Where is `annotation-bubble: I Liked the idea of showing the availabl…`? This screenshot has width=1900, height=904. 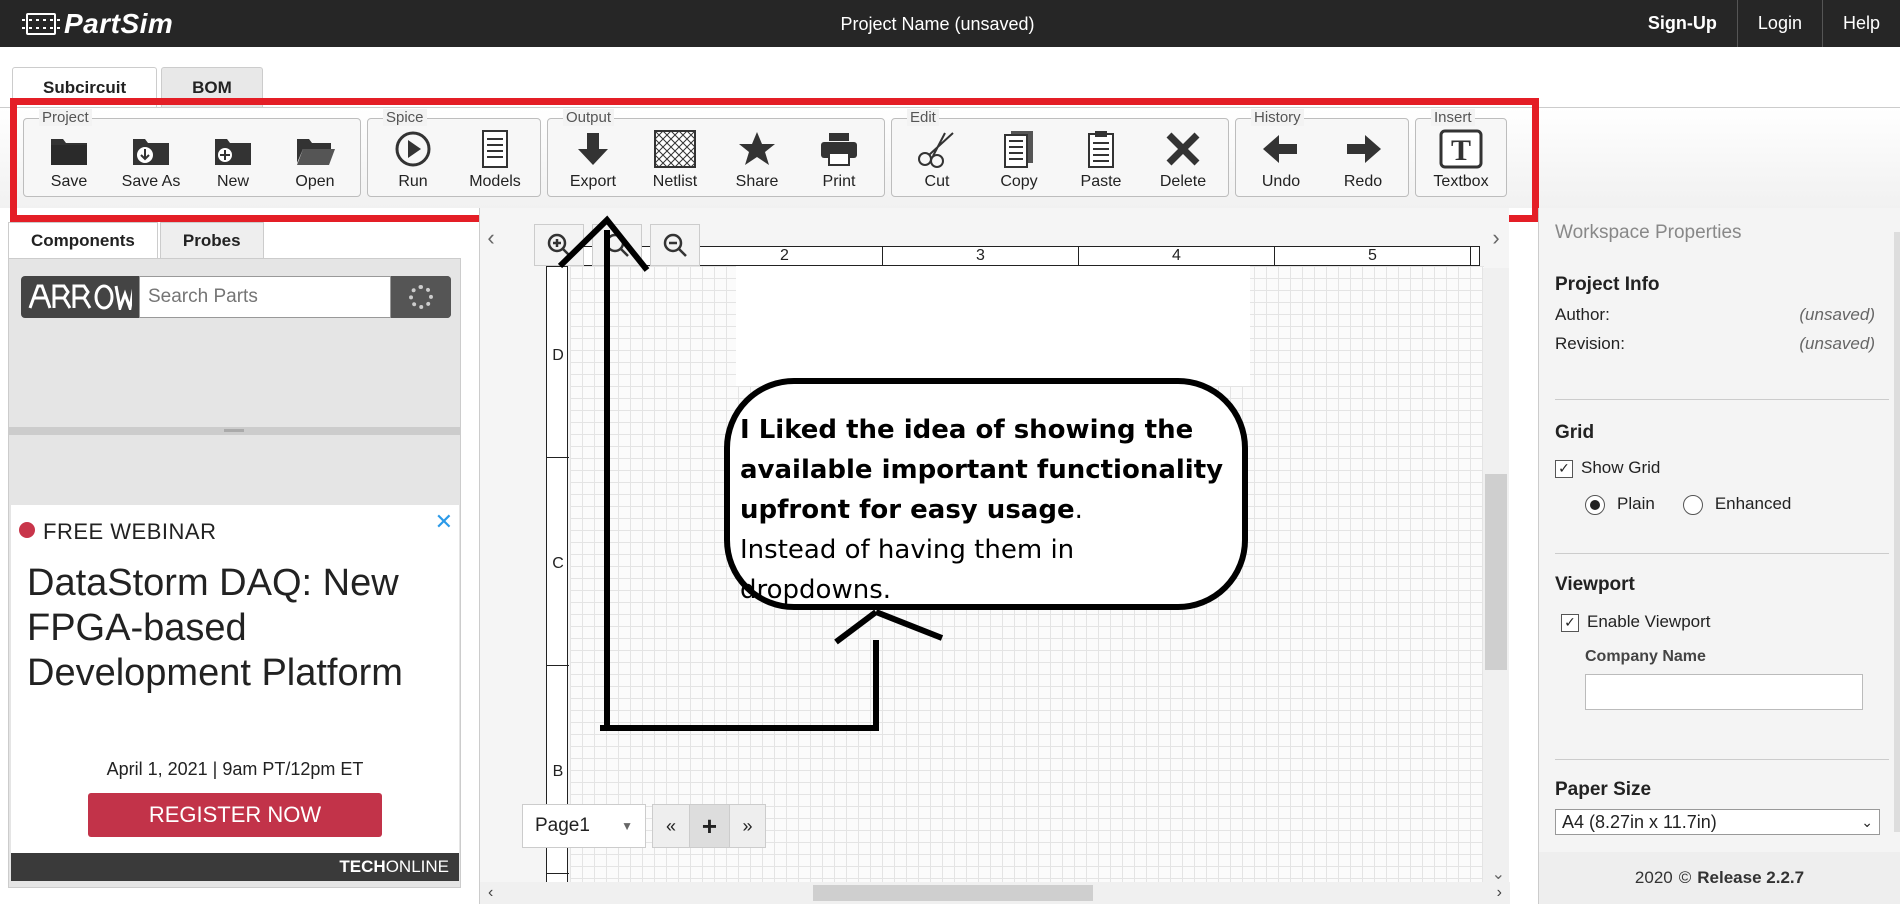
annotation-bubble: I Liked the idea of showing the availabl… is located at coordinates (986, 494).